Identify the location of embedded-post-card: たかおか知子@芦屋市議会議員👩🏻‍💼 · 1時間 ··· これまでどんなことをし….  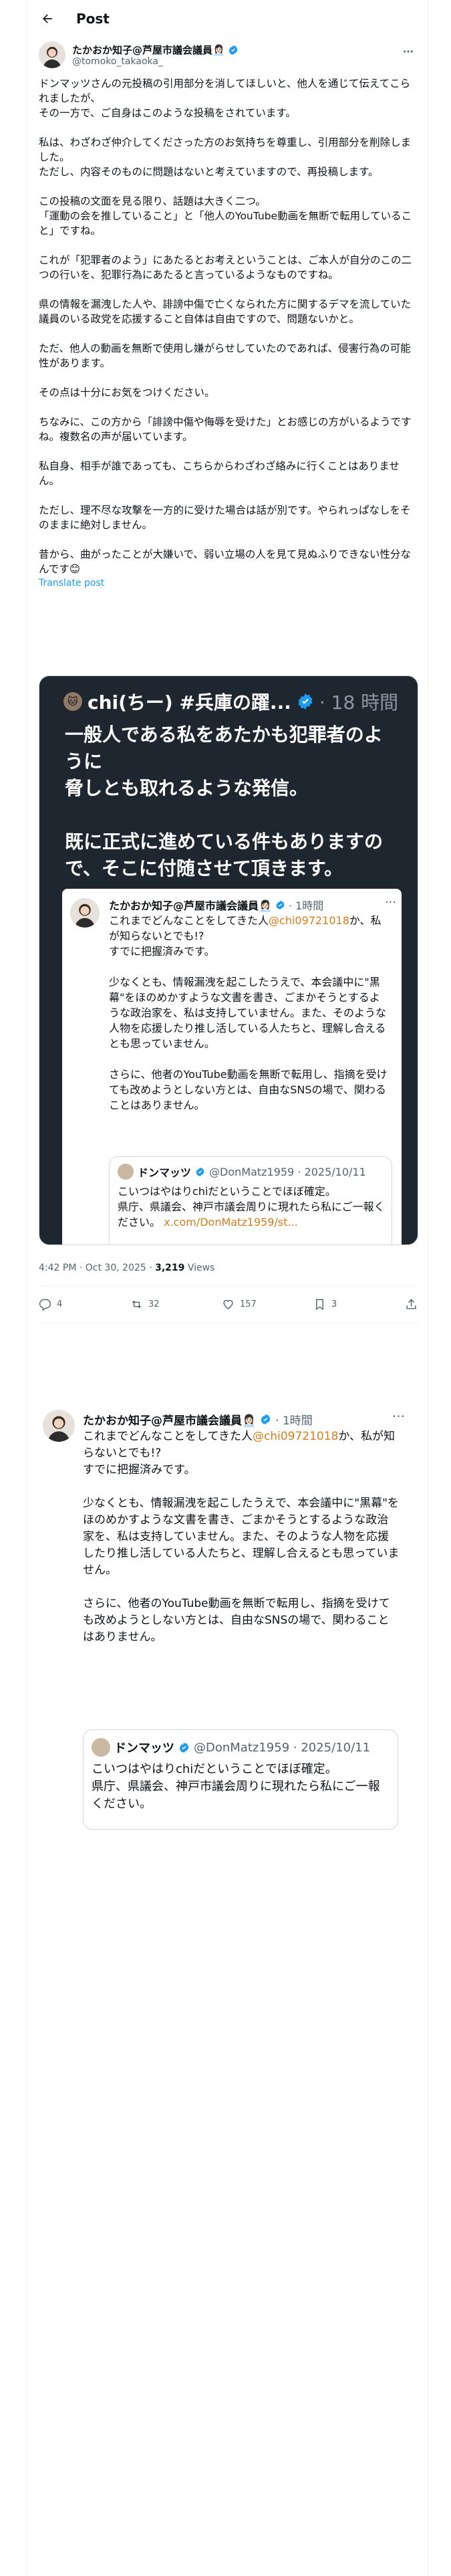
(232, 1067).